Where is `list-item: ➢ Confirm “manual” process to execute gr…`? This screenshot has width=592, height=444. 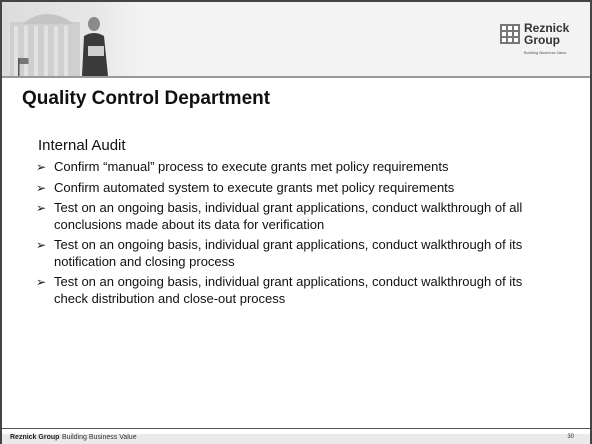
list-item: ➢ Confirm “manual” process to execute gr… is located at coordinates (294, 167).